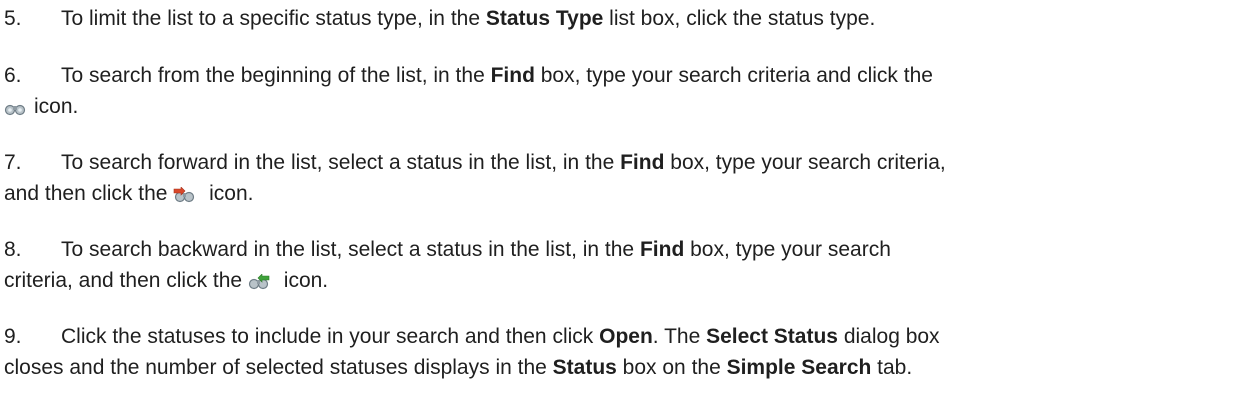 The image size is (1252, 420). I want to click on step-number: 9., so click(13, 336).